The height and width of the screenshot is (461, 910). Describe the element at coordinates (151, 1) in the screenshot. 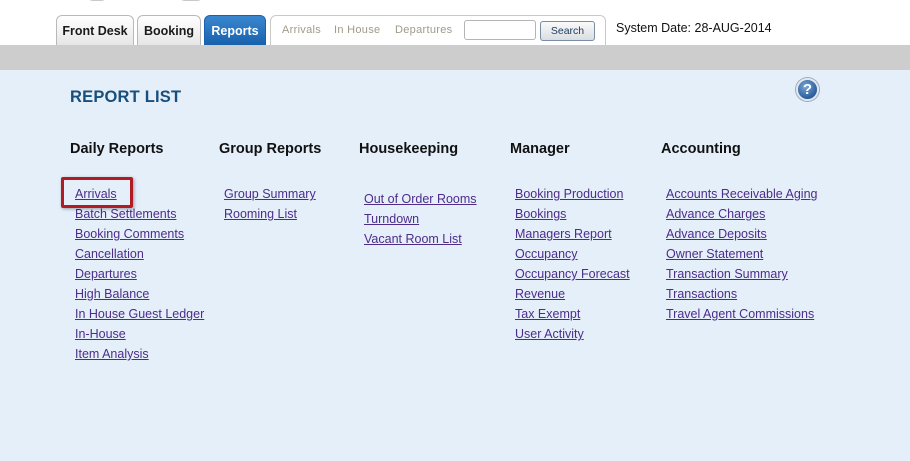

I see `logo-fragment` at that location.